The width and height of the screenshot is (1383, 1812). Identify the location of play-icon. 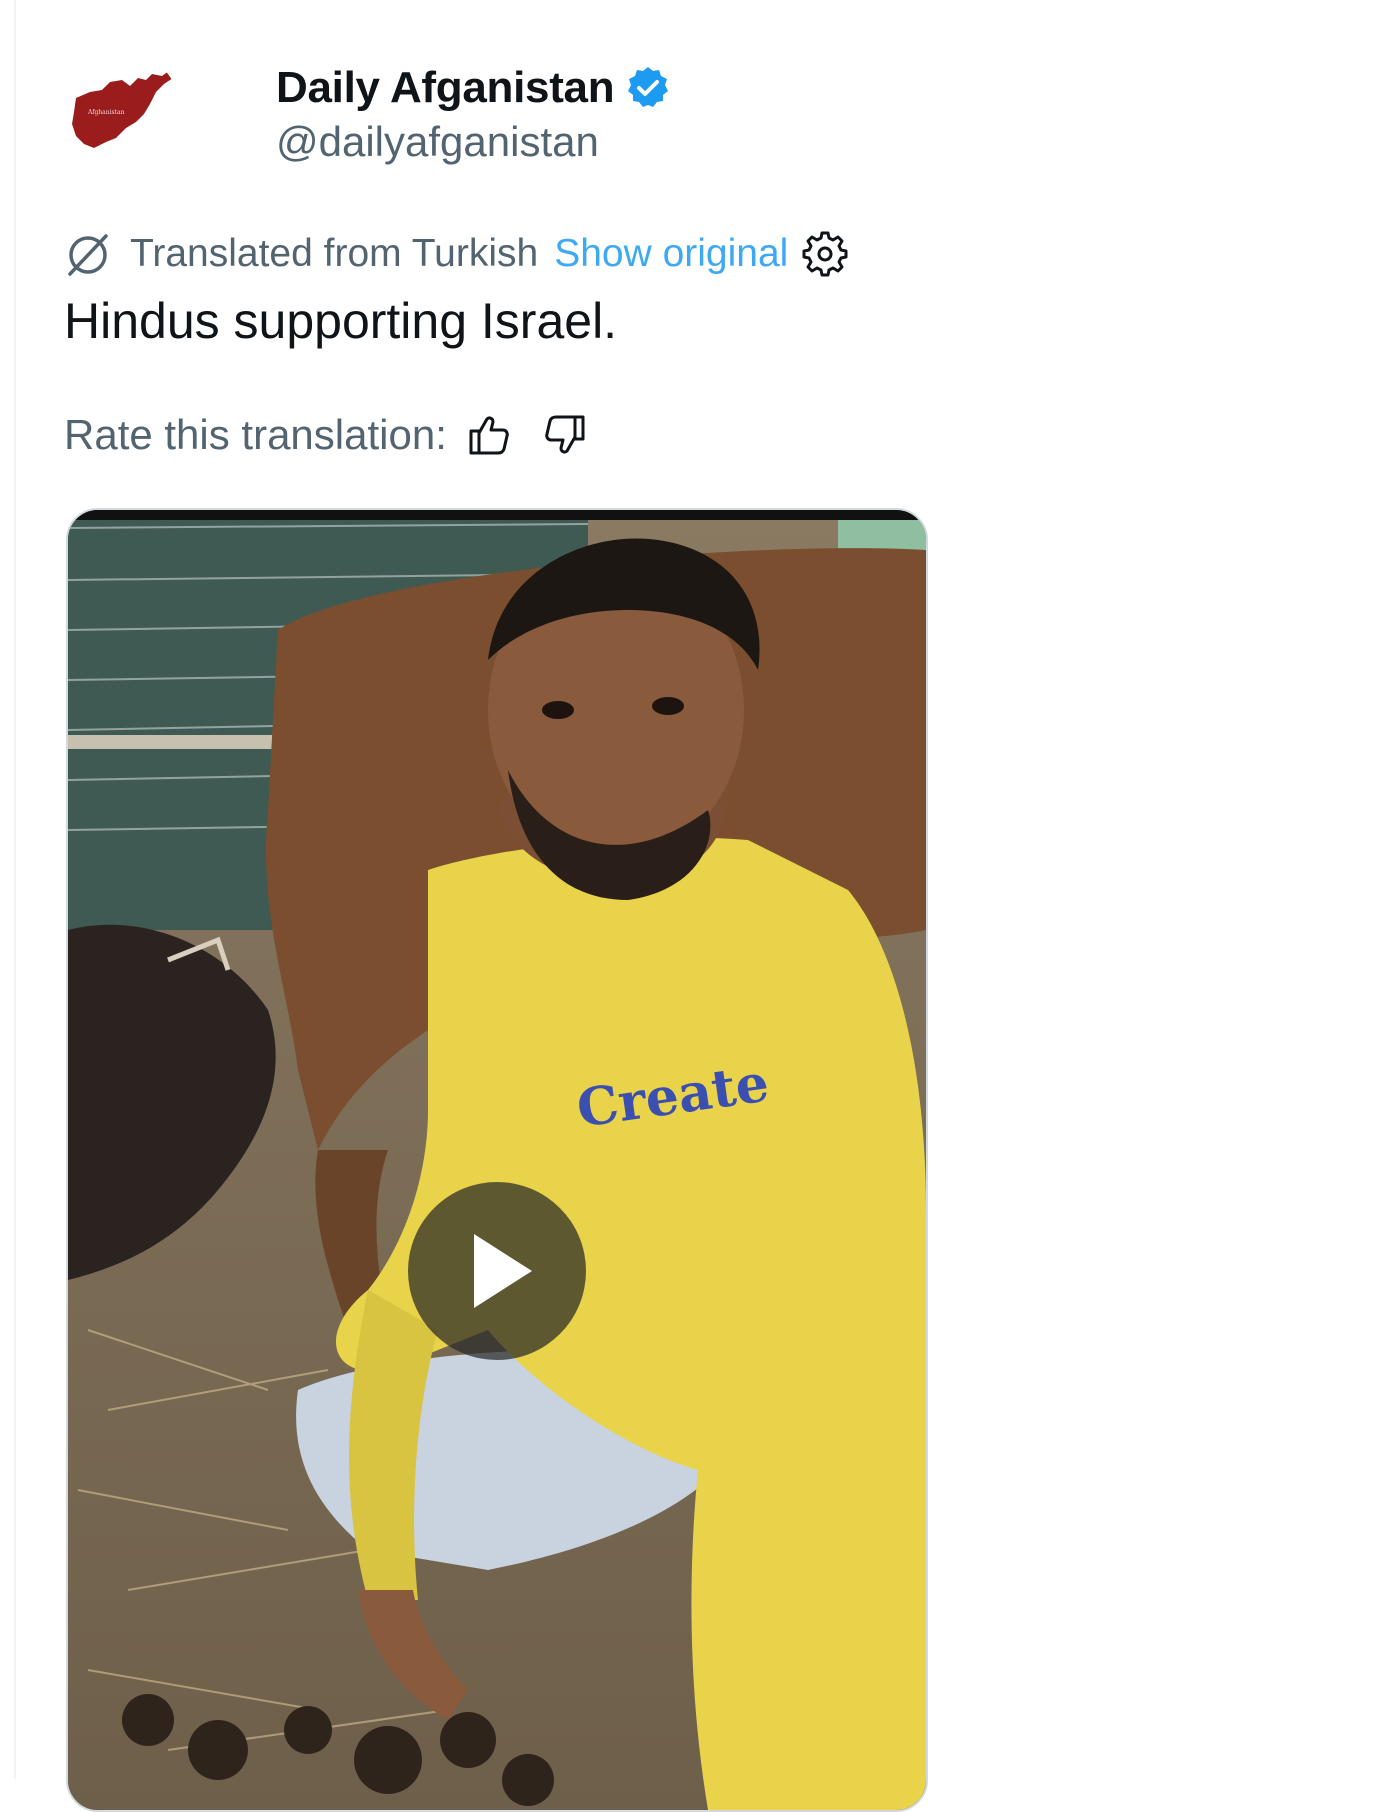
(503, 1271).